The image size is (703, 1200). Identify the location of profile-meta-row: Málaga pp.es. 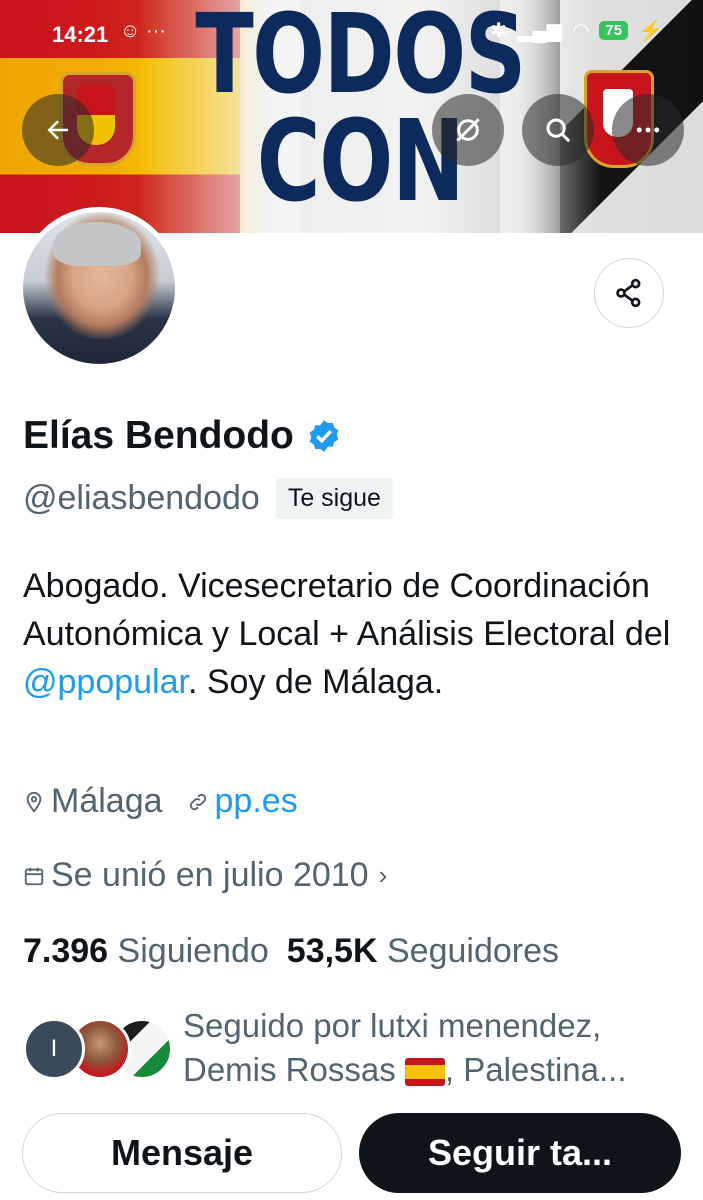
(160, 801).